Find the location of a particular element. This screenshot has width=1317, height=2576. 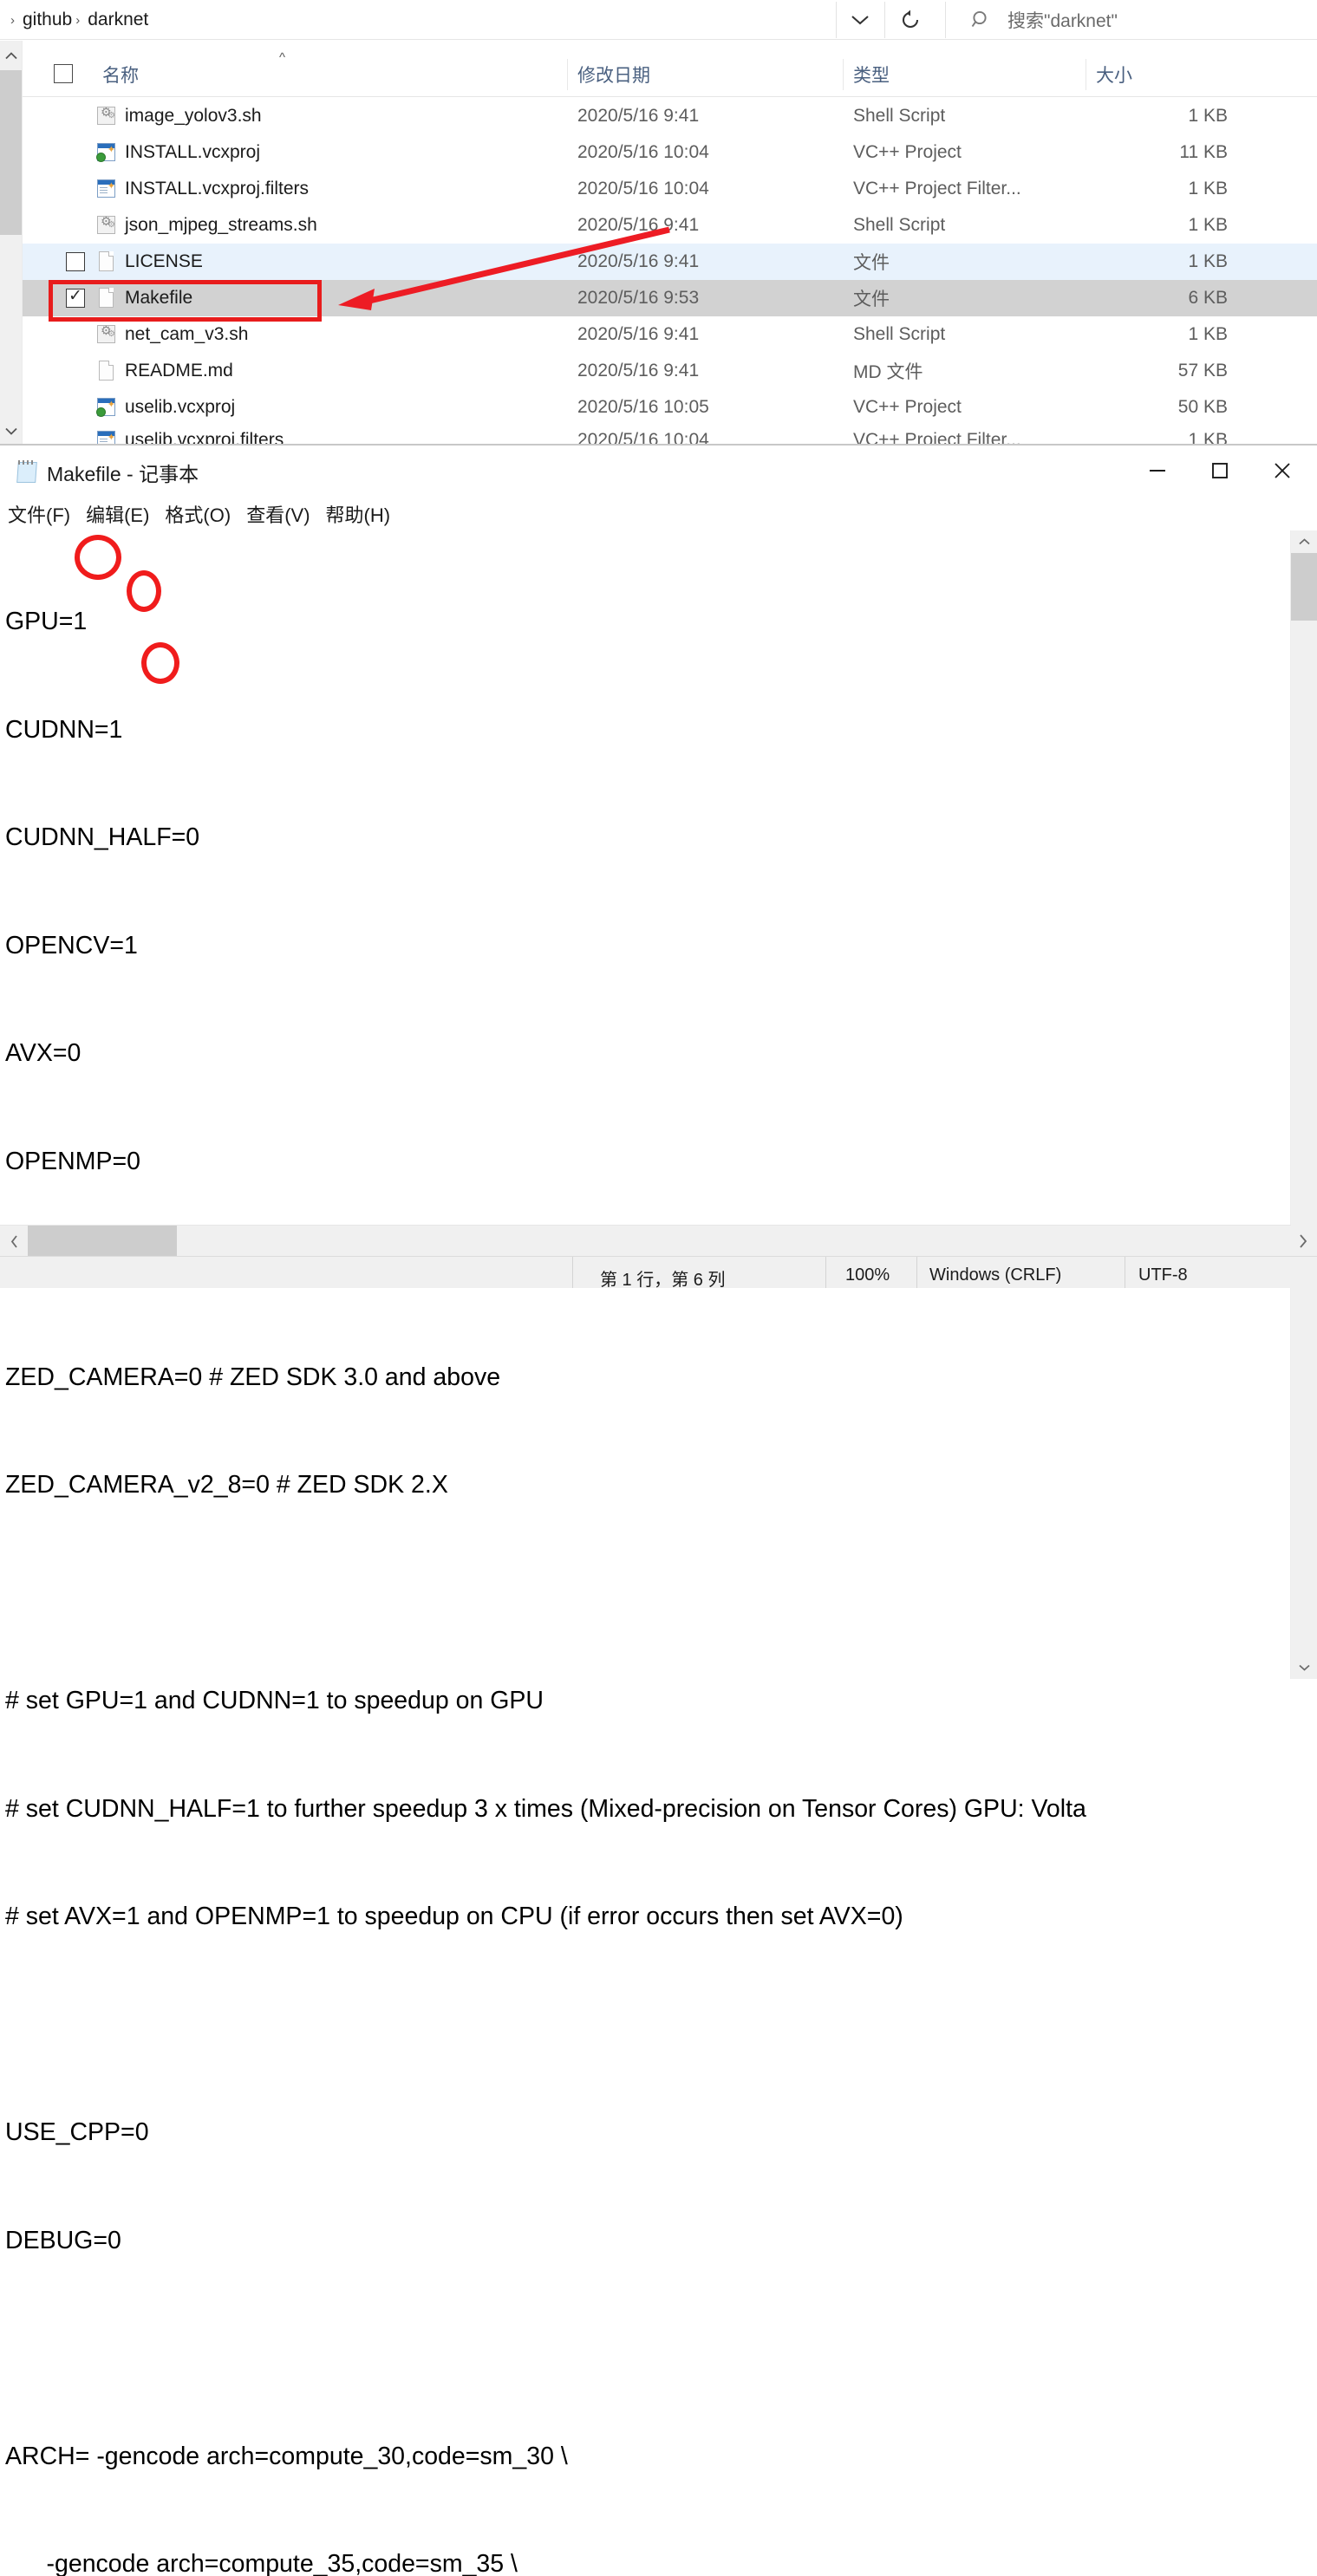

menu-file: 文件(F) is located at coordinates (39, 514).